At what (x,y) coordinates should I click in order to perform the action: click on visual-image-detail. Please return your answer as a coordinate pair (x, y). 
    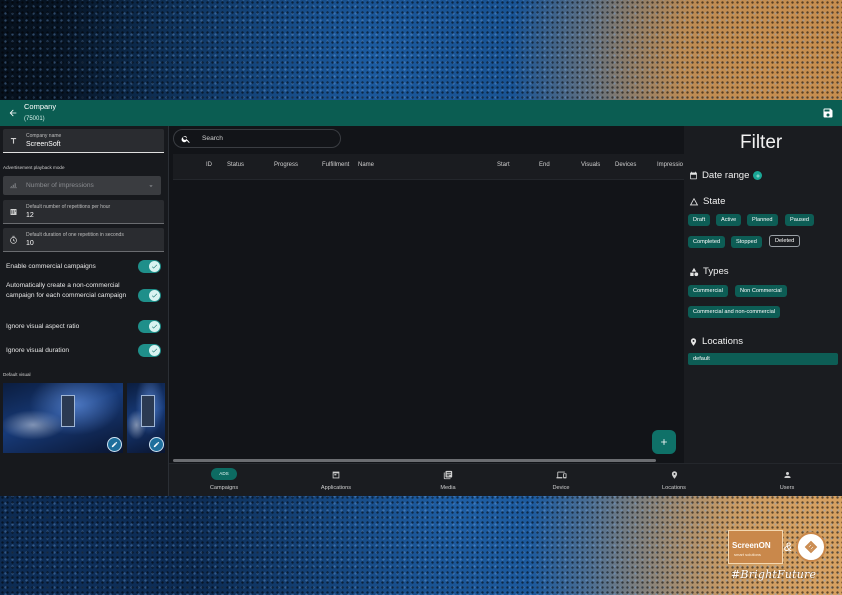
    Looking at the image, I should click on (148, 411).